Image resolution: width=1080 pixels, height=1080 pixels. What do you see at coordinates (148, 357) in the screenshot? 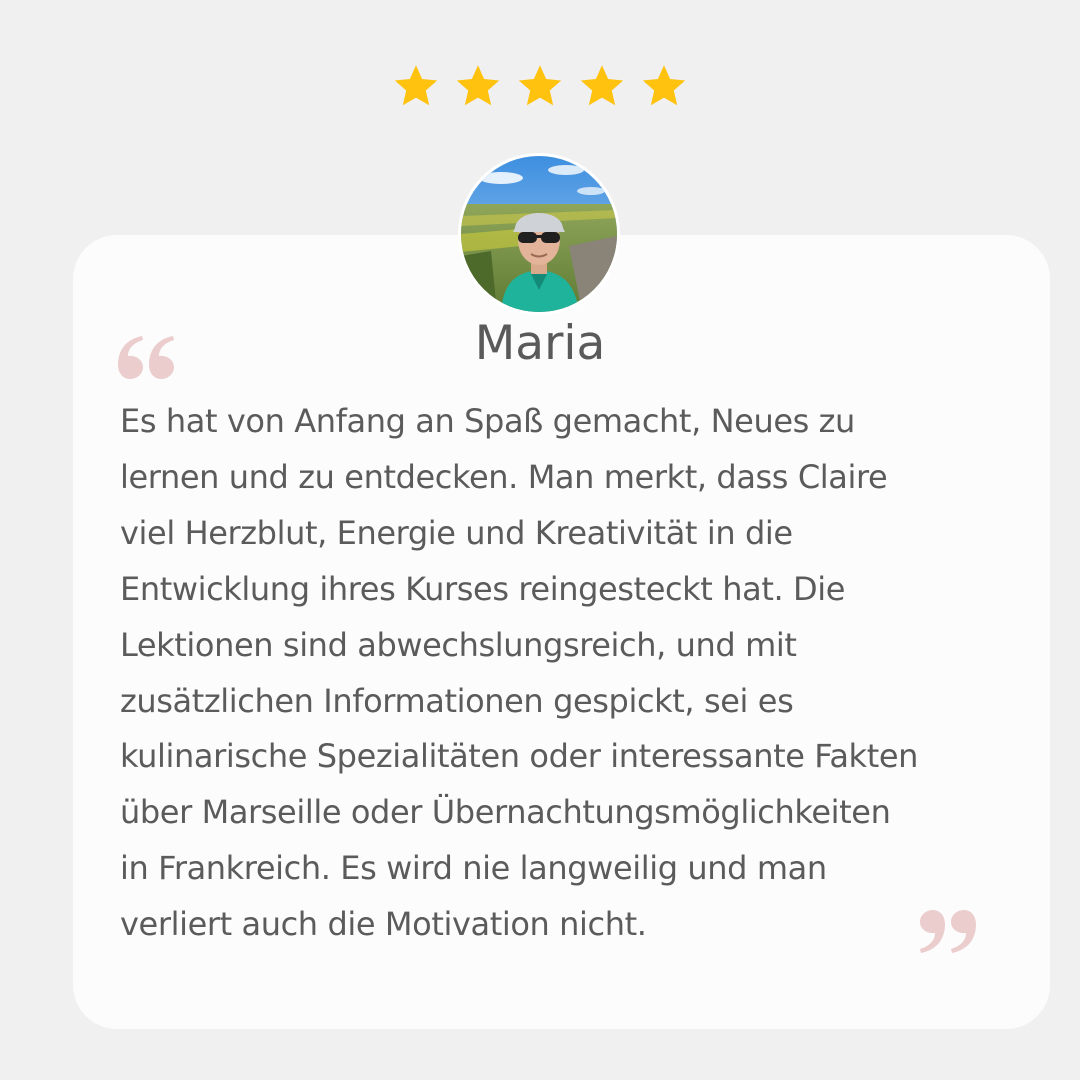
I see `open-quote-icon` at bounding box center [148, 357].